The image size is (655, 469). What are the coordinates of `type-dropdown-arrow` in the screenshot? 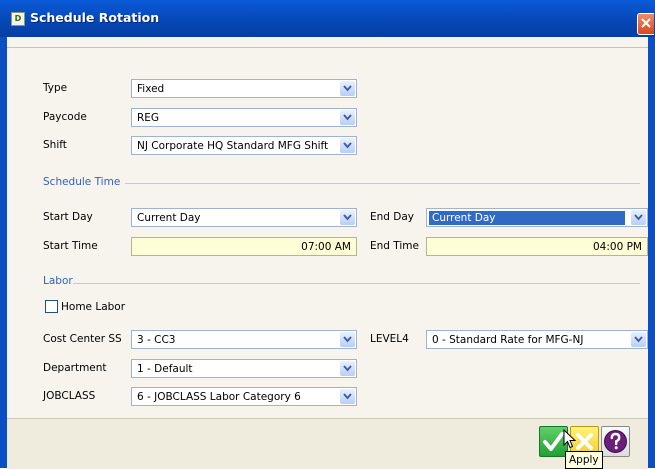 It's located at (347, 88).